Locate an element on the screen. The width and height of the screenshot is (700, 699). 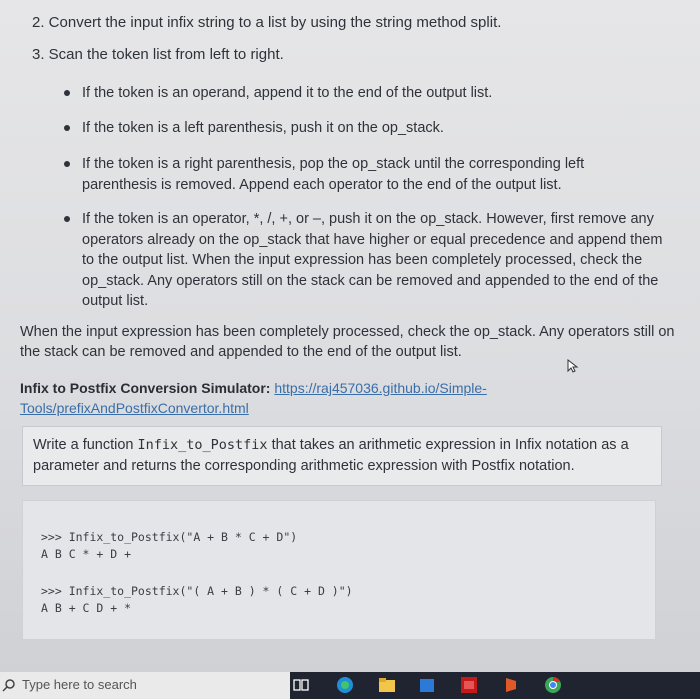
task-view-icon is located at coordinates (301, 685).